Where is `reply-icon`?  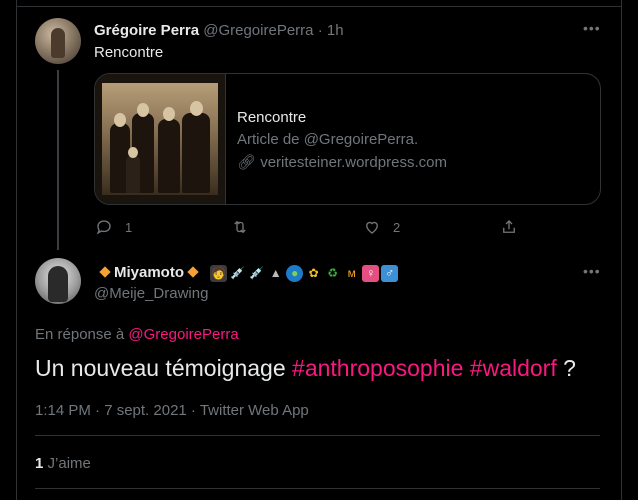 reply-icon is located at coordinates (103, 227).